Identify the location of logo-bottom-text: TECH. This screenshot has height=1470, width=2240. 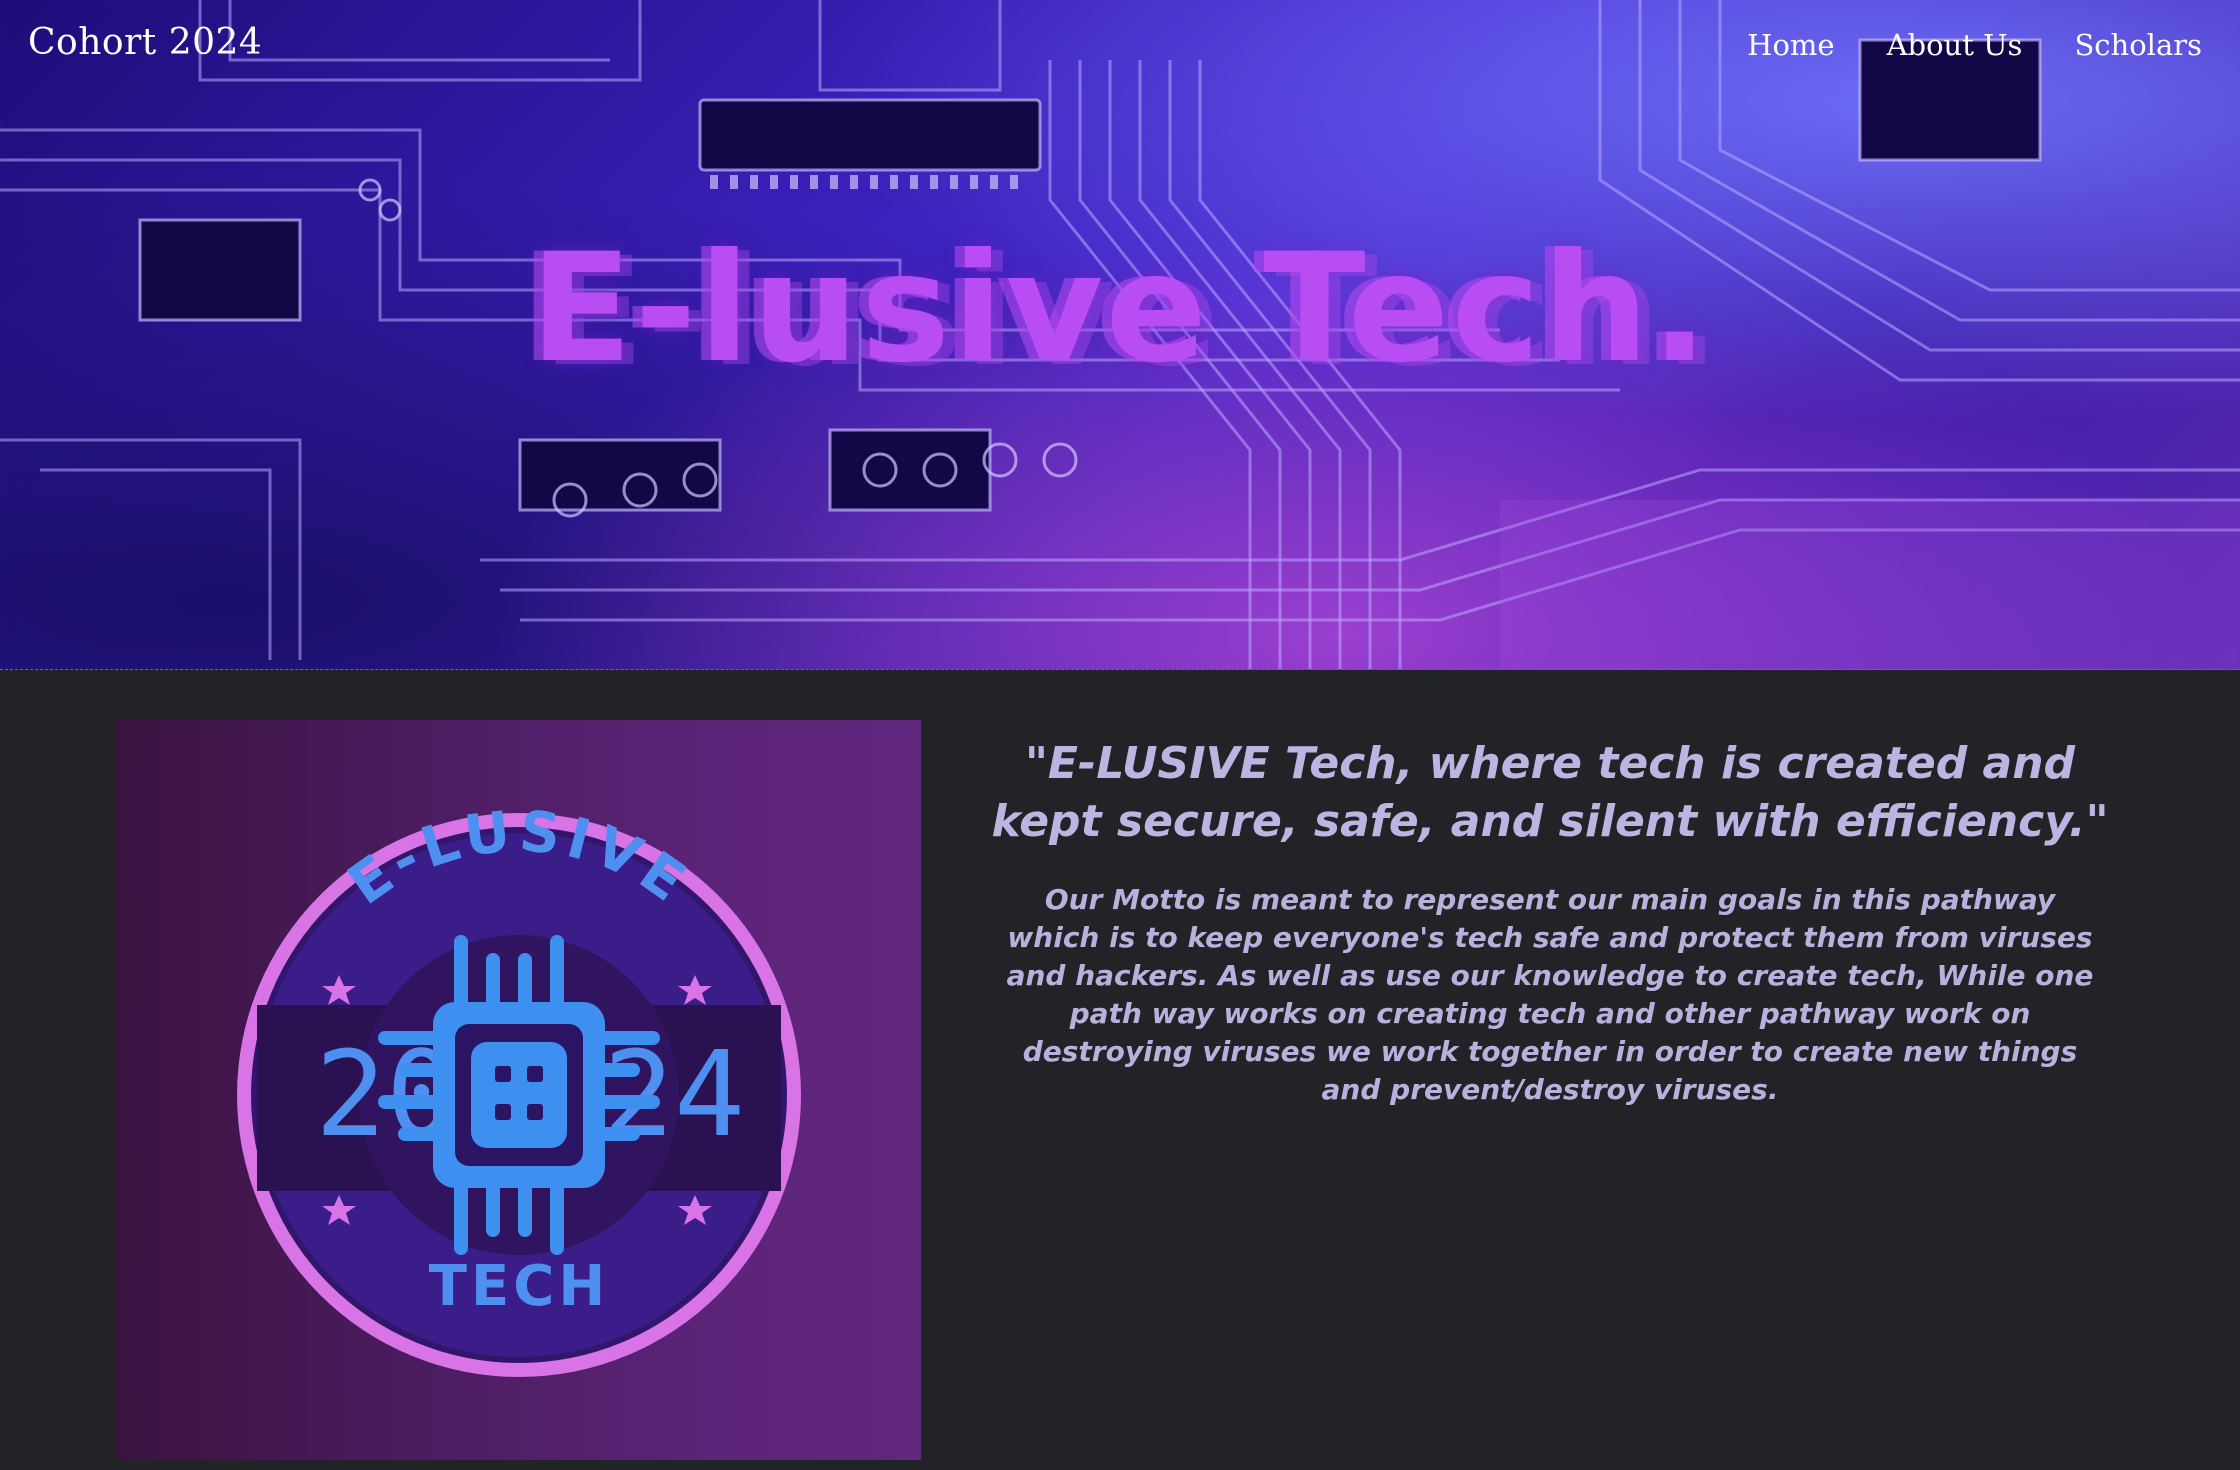
(519, 1286).